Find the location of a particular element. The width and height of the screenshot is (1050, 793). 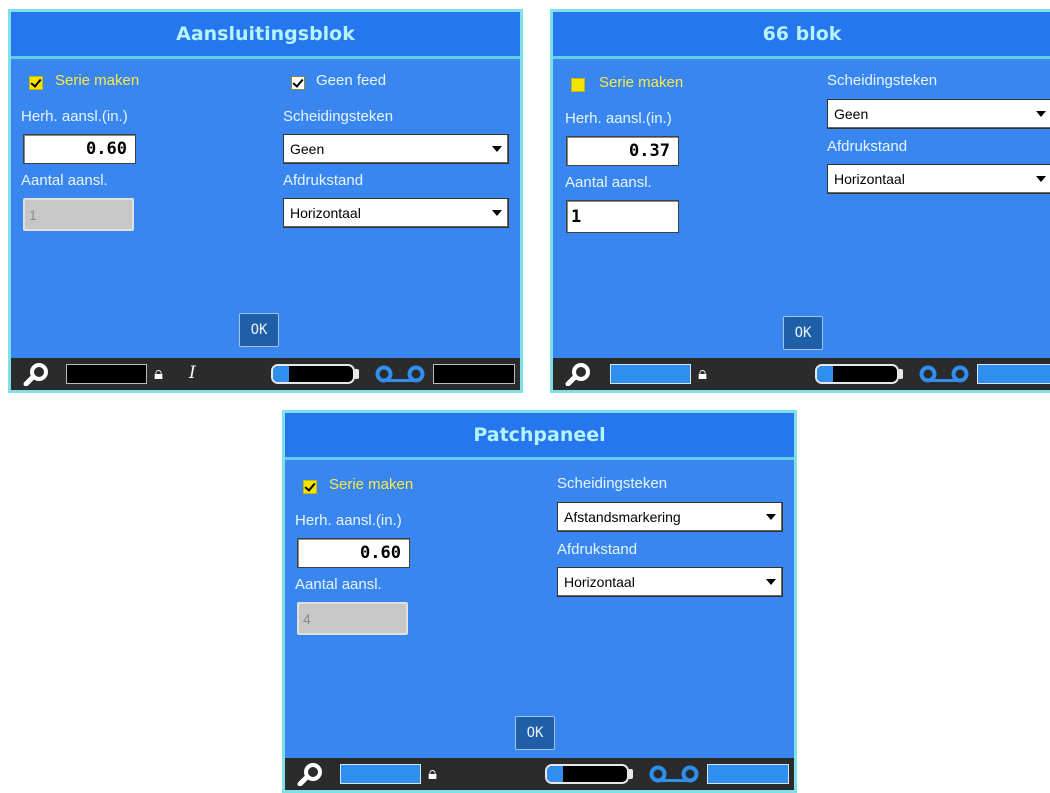

text-cursor-icon: I is located at coordinates (192, 373).